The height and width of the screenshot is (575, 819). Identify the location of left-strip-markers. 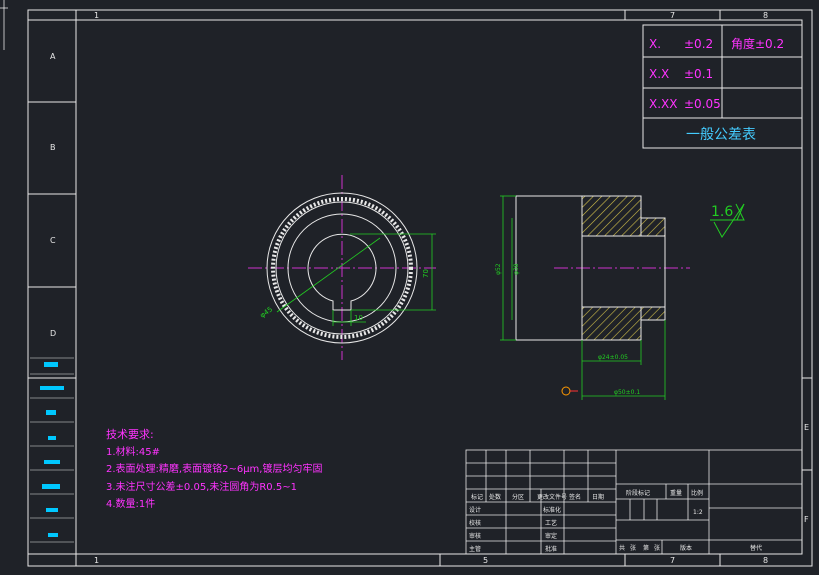
(52, 449).